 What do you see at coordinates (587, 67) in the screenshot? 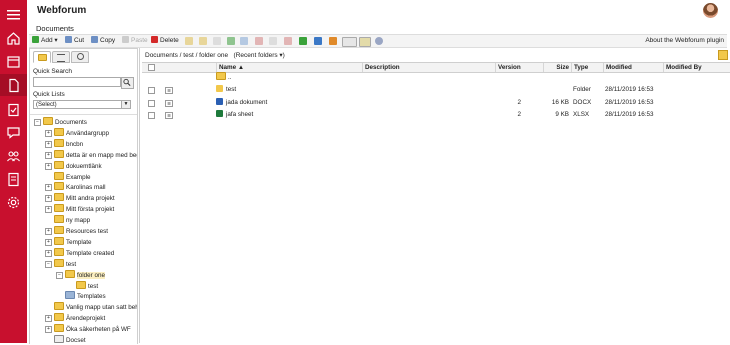
I see `column-type: Type` at bounding box center [587, 67].